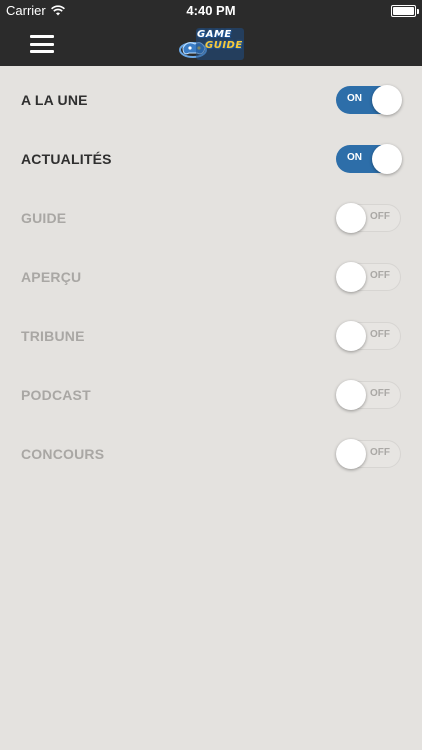  What do you see at coordinates (63, 454) in the screenshot?
I see `setting-label: CONCOURS` at bounding box center [63, 454].